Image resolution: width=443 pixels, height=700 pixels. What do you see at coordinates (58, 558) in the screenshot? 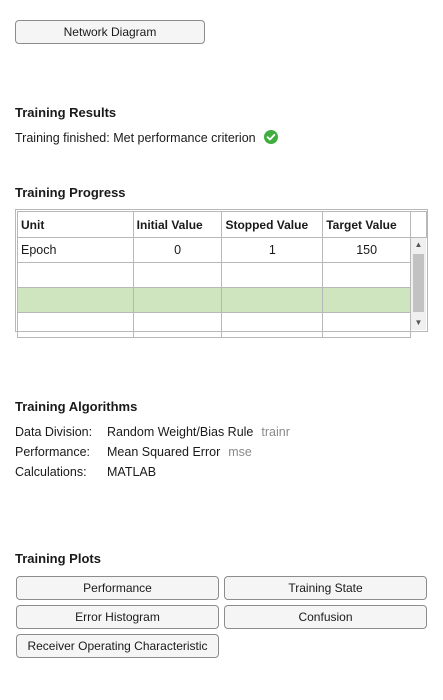
I see `training-plots-title: Training Plots` at bounding box center [58, 558].